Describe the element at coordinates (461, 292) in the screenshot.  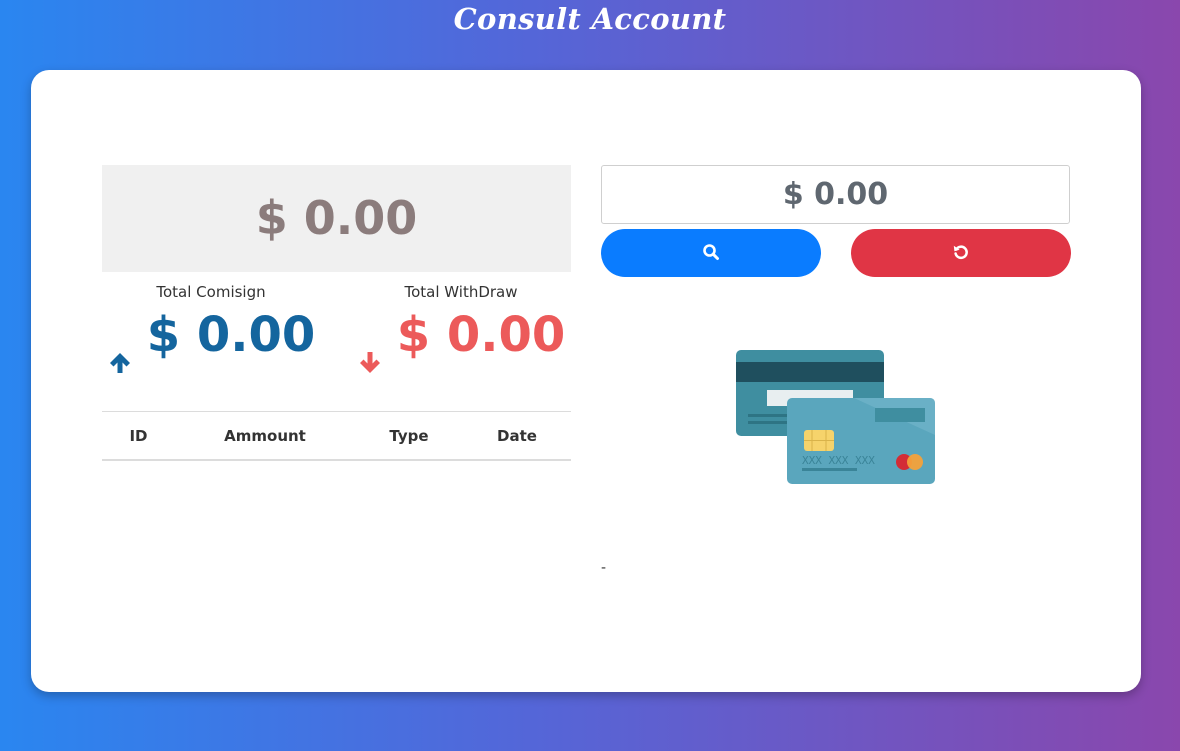
I see `total-withdraw-label: Total WithDraw` at that location.